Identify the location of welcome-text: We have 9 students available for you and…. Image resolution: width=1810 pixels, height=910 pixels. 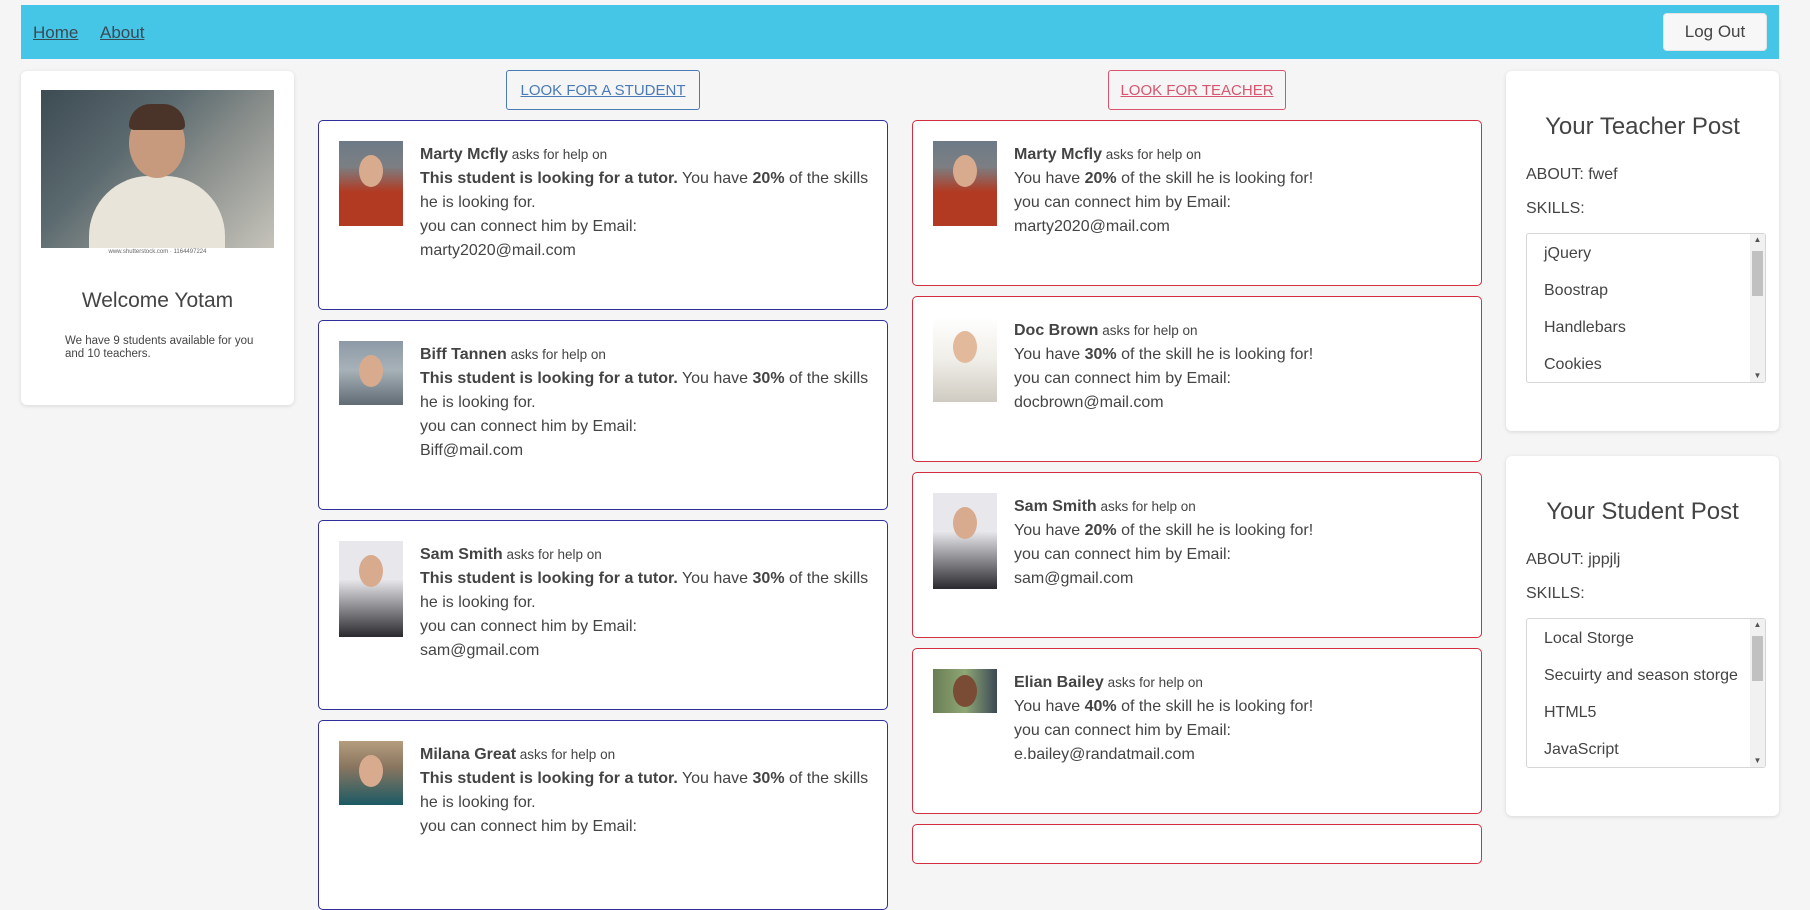
(159, 347).